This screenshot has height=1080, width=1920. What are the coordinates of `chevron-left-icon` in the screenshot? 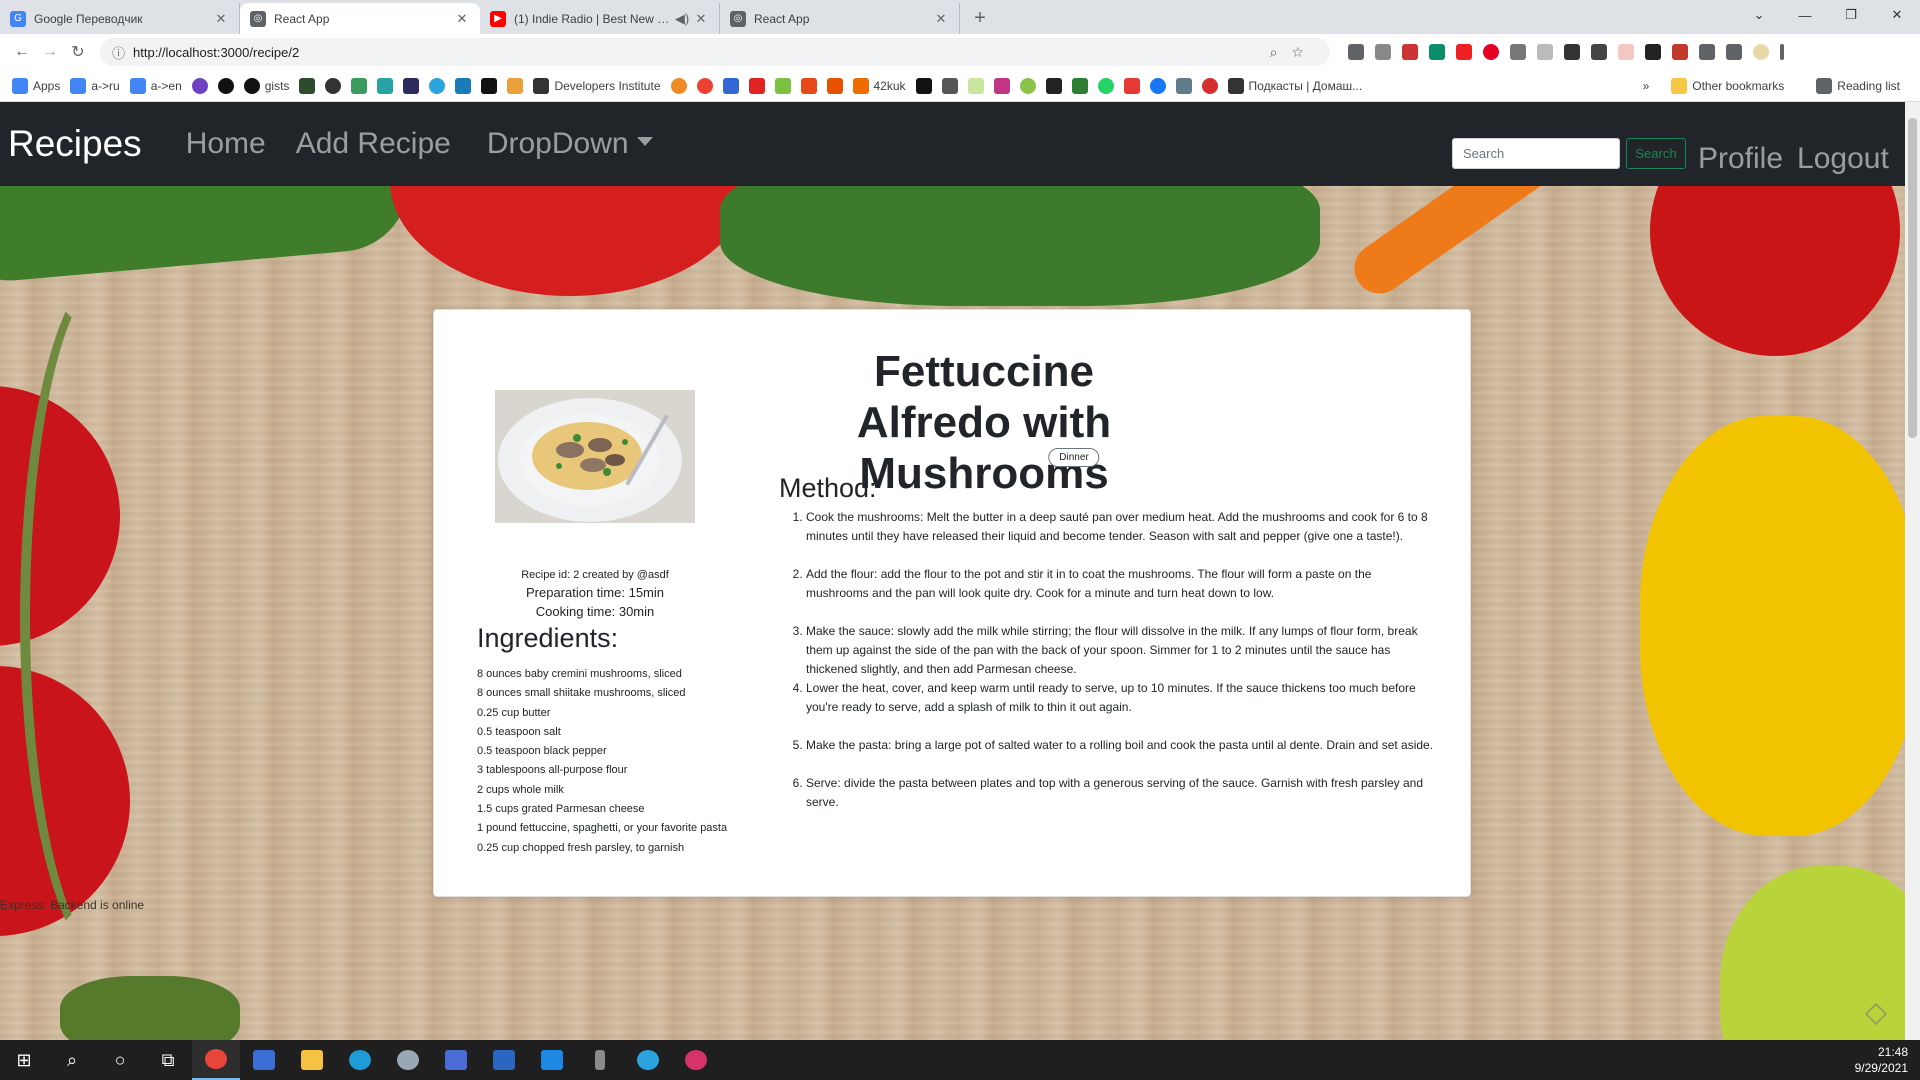 It's located at (1653, 52).